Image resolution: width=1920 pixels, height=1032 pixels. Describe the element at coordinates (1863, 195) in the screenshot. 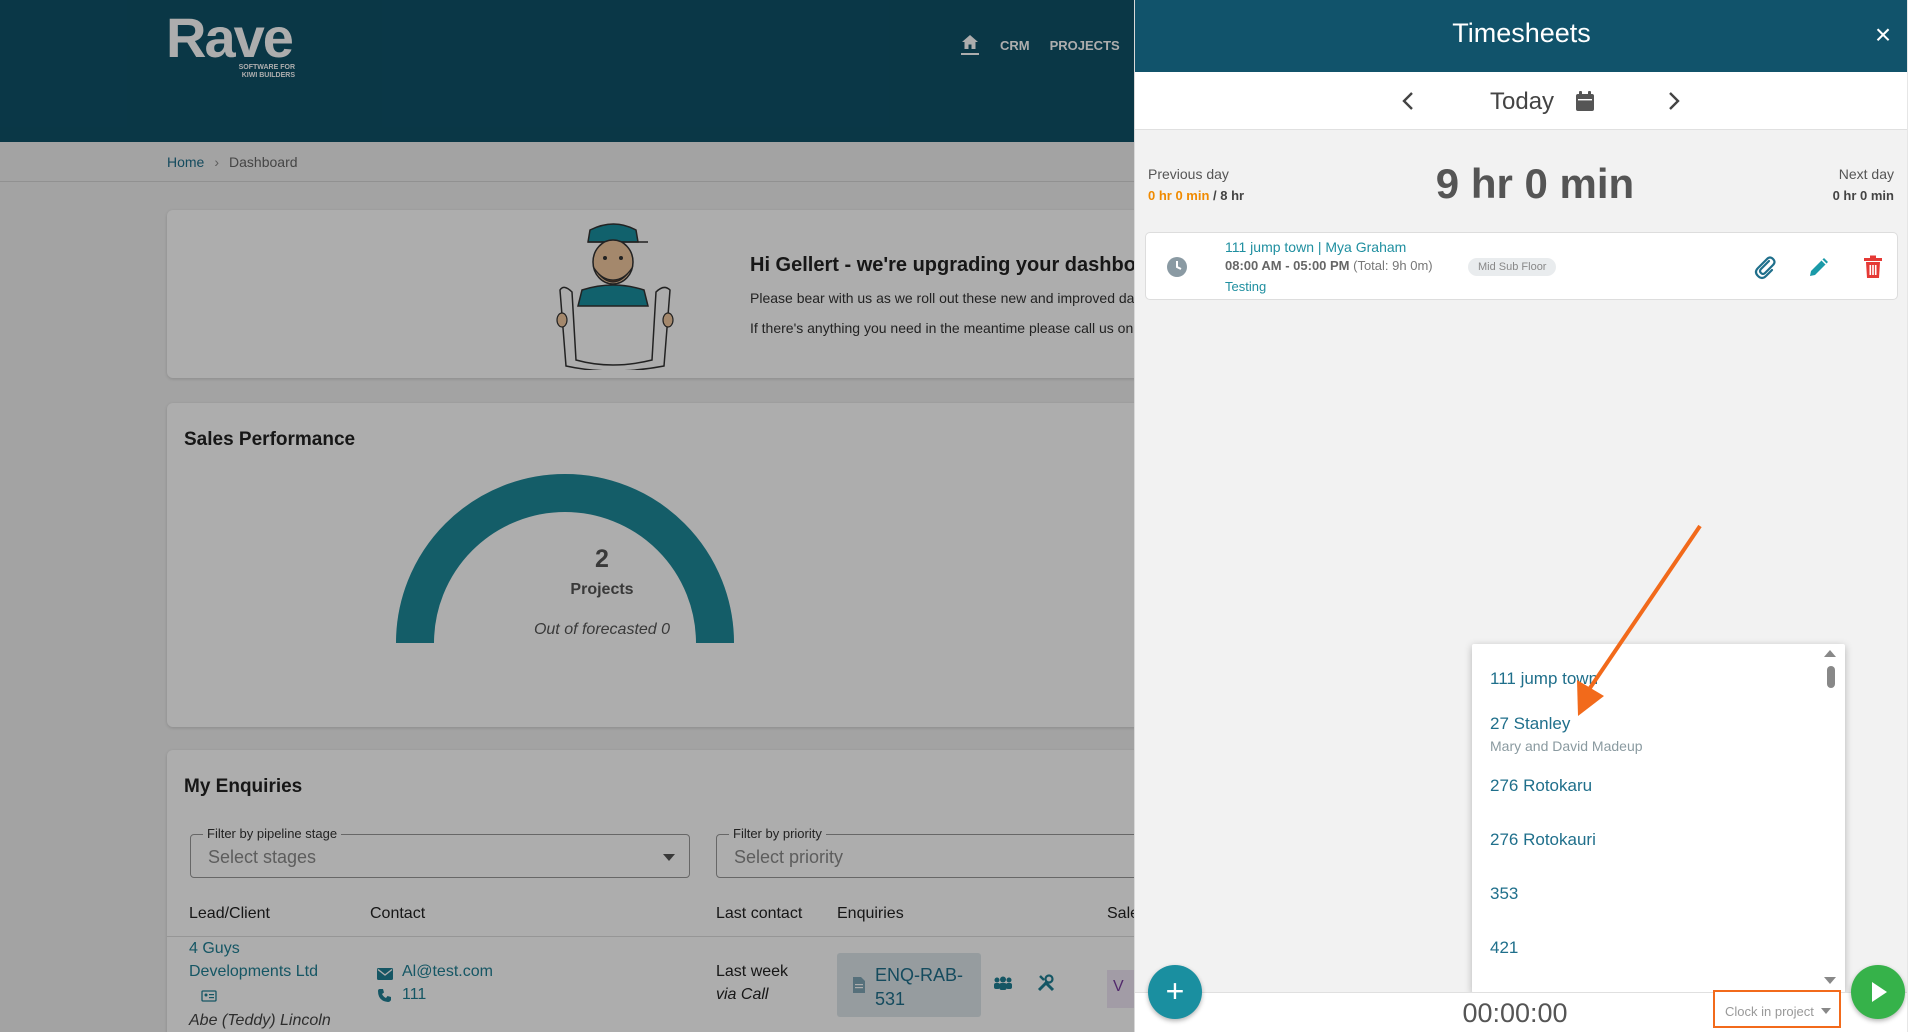

I see `next-day-hours: 0 hr 0 min` at that location.